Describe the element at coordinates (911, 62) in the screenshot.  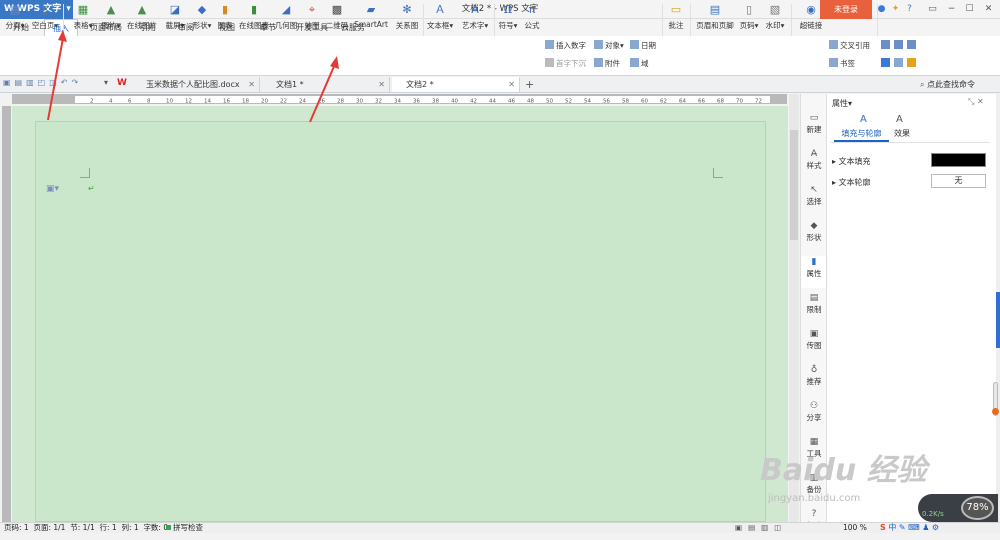
I see `lock-icon` at that location.